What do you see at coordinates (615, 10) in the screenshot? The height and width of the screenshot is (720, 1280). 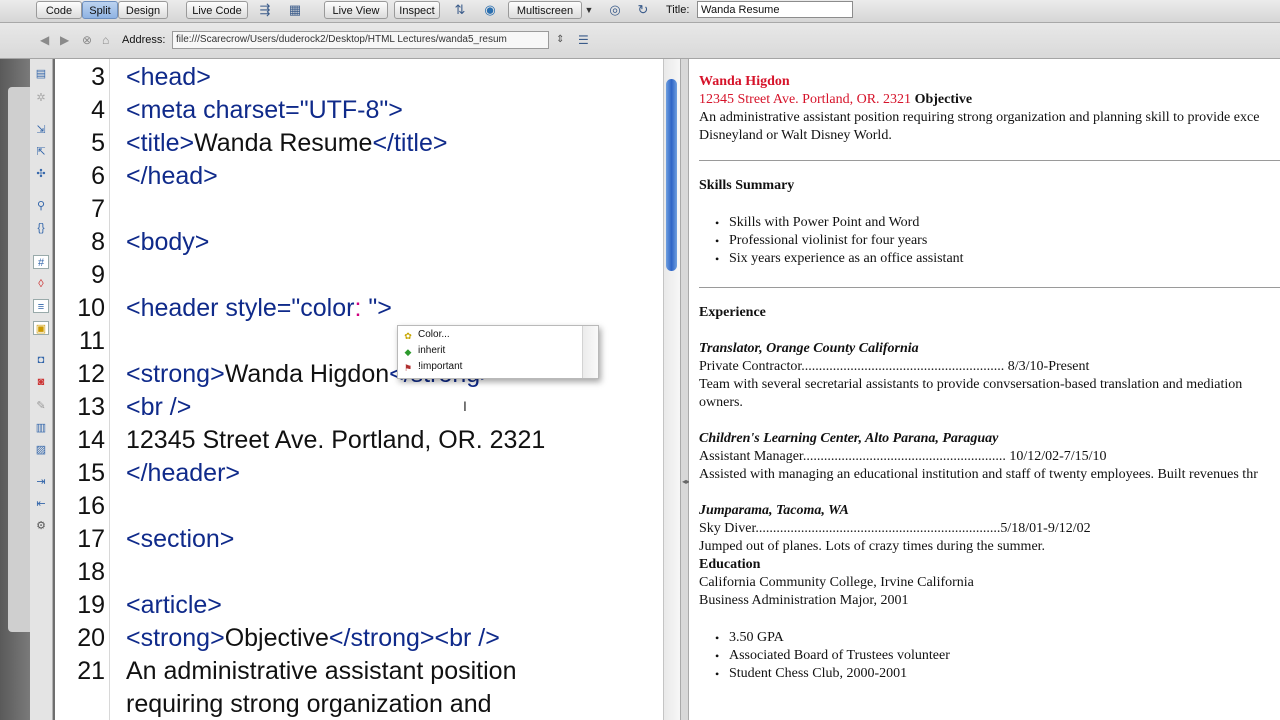 I see `visual-aids-icon: ◎` at bounding box center [615, 10].